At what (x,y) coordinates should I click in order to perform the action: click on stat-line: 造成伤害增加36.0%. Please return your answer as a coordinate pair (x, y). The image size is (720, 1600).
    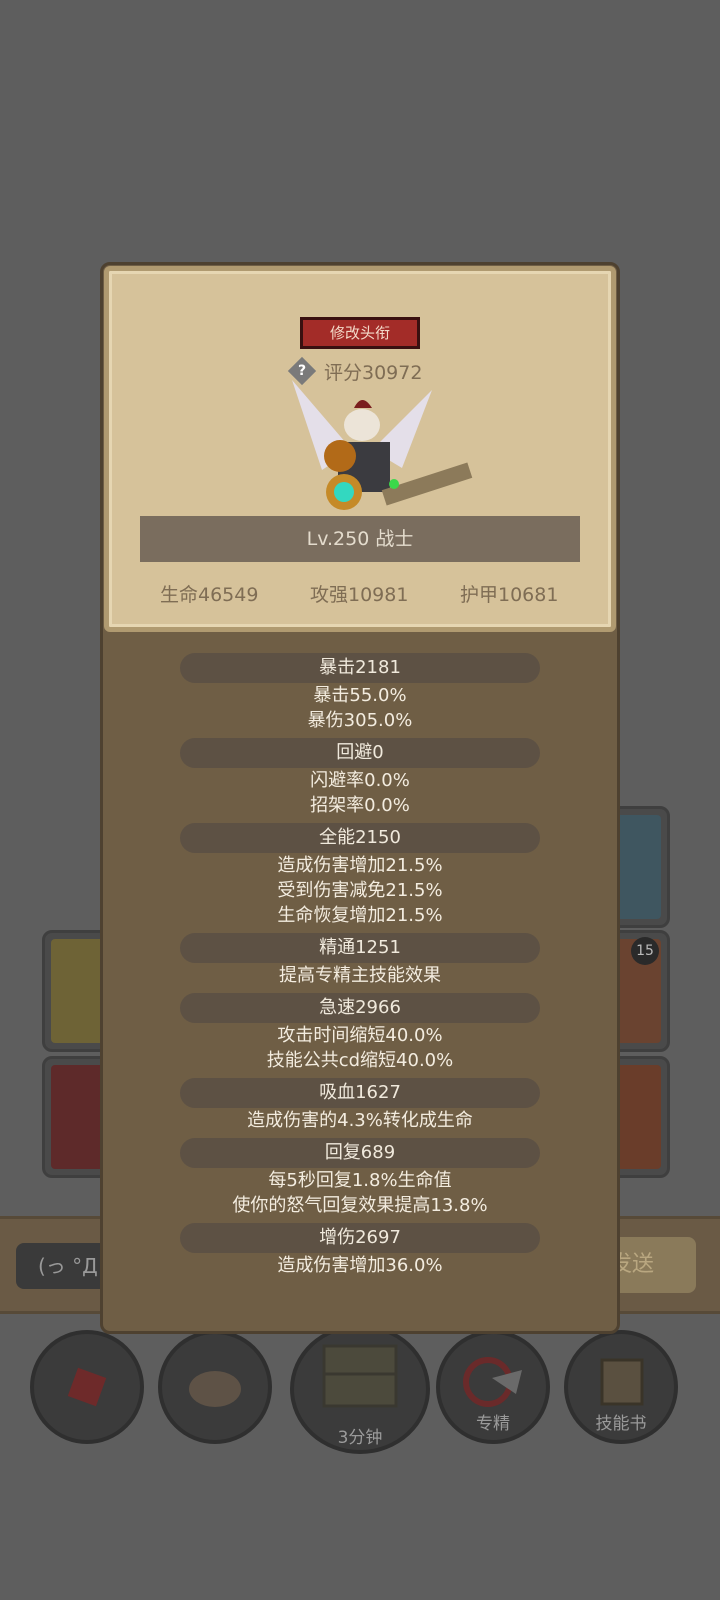
    Looking at the image, I should click on (360, 1265).